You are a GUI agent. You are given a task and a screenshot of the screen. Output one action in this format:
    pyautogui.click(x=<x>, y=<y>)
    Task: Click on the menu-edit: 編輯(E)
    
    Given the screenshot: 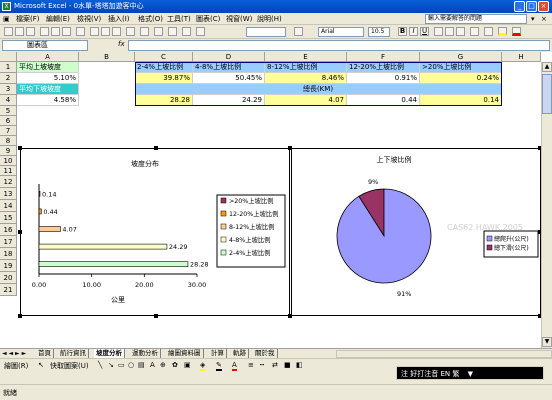 What is the action you would take?
    pyautogui.click(x=58, y=19)
    